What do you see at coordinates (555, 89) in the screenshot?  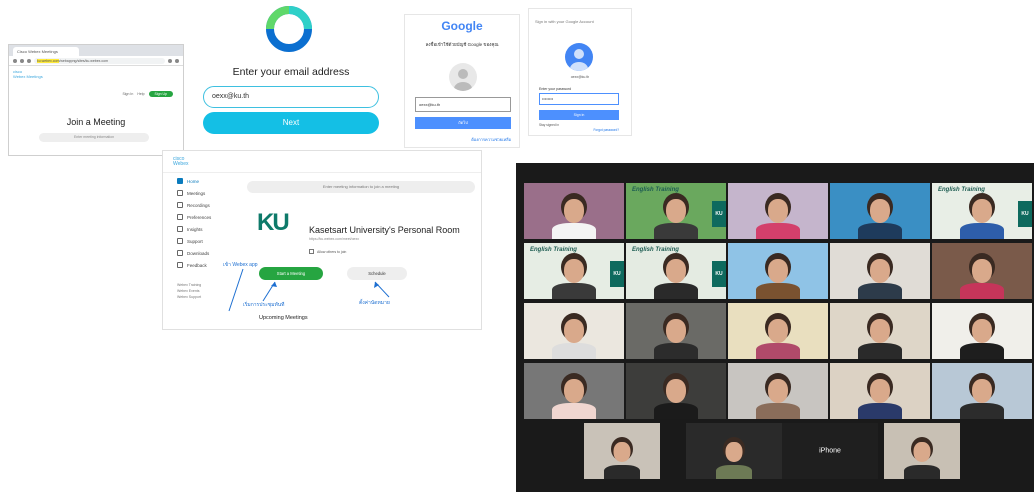 I see `password-label: Enter your password` at bounding box center [555, 89].